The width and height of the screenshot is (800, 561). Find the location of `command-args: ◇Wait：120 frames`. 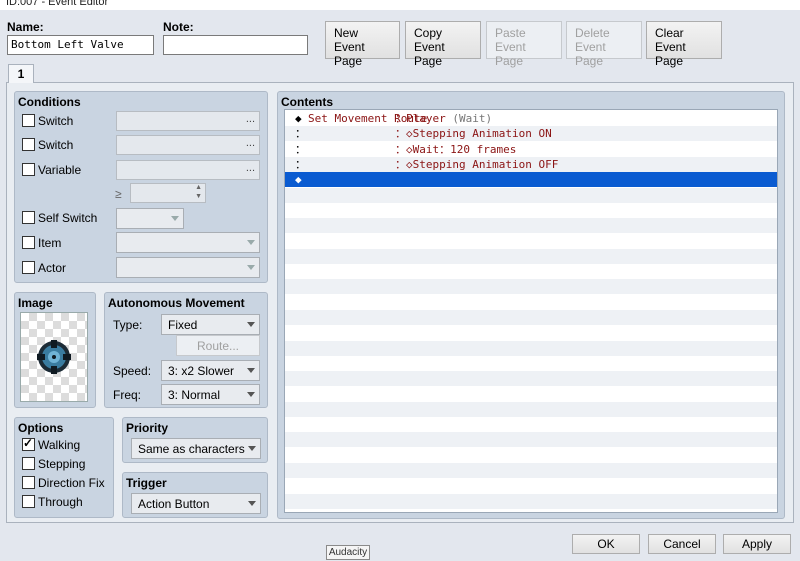

command-args: ◇Wait：120 frames is located at coordinates (461, 149).